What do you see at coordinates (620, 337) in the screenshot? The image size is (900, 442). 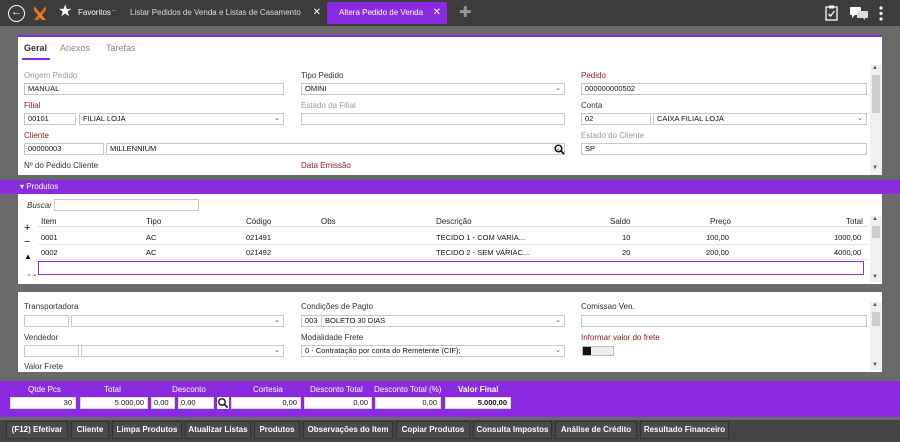 I see `informar-frete-label: Informar valor do frete` at bounding box center [620, 337].